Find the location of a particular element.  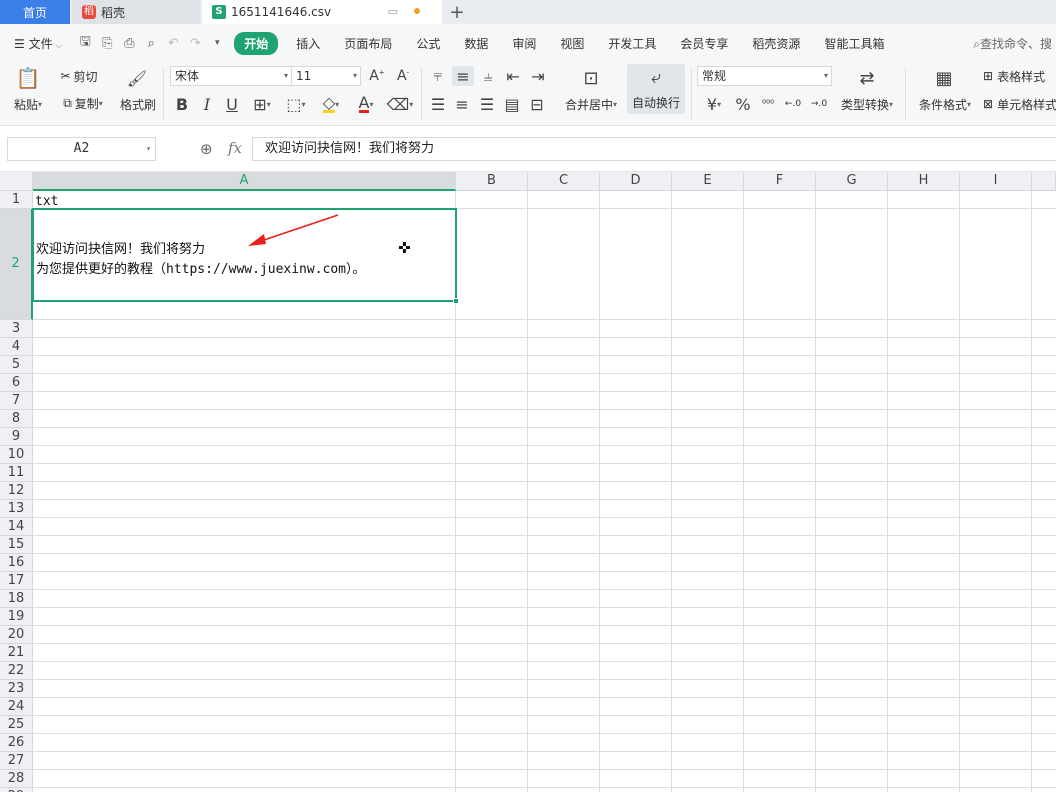

column-header-A: A is located at coordinates (244, 181).